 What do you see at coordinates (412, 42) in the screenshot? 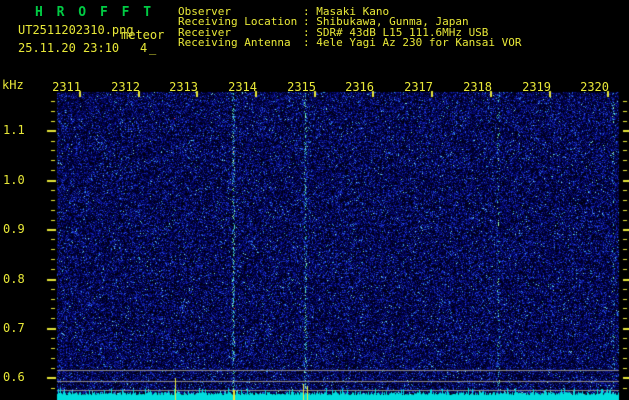
I see `info-value-antenna: : 4ele Yagi Az 230 for Kansai VOR` at bounding box center [412, 42].